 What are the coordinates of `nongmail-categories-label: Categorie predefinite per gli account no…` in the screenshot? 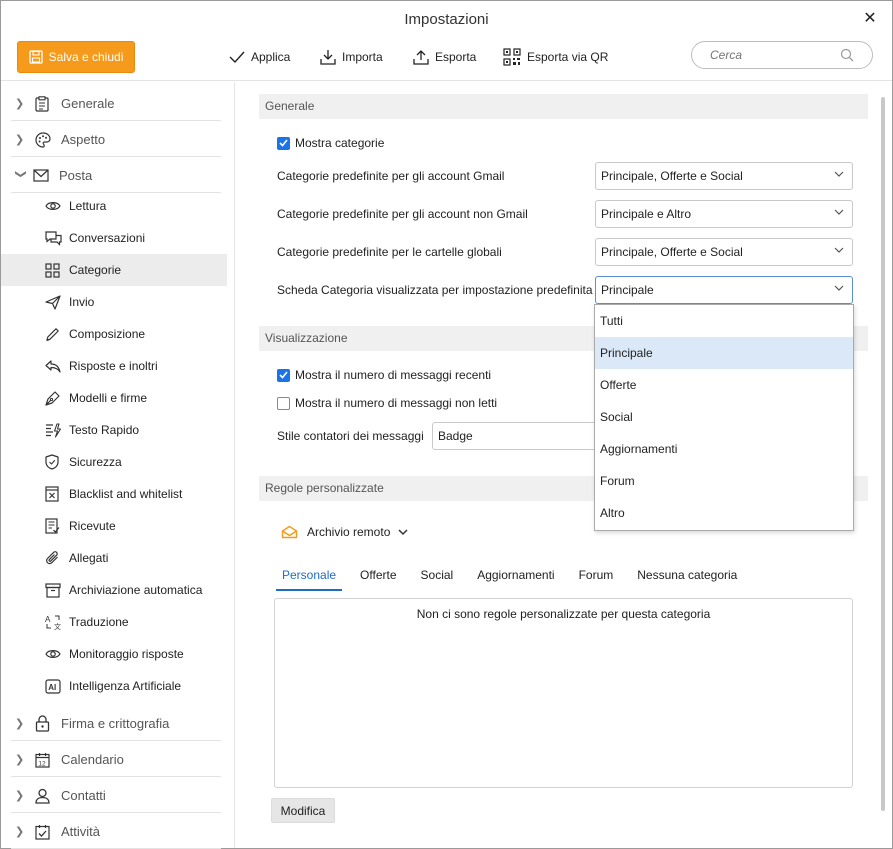 It's located at (402, 214).